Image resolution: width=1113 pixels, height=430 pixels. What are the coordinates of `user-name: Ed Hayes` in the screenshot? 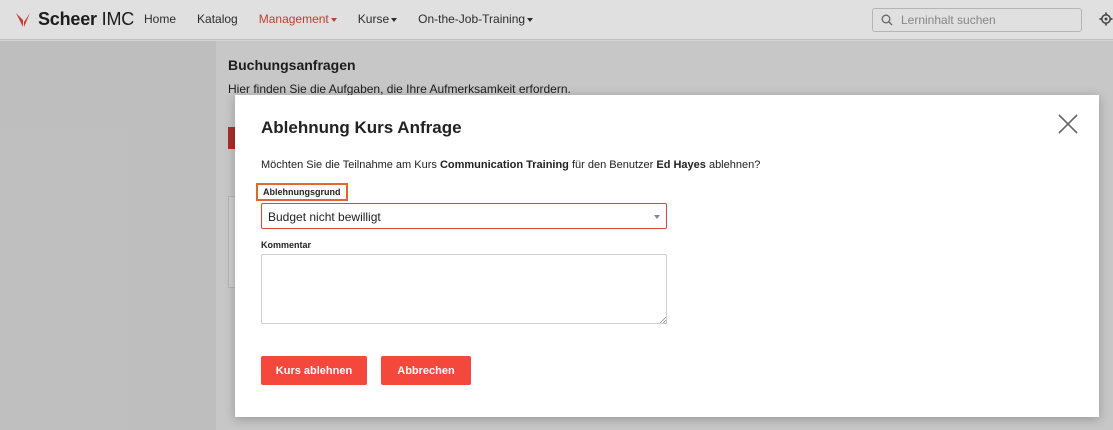 It's located at (681, 165).